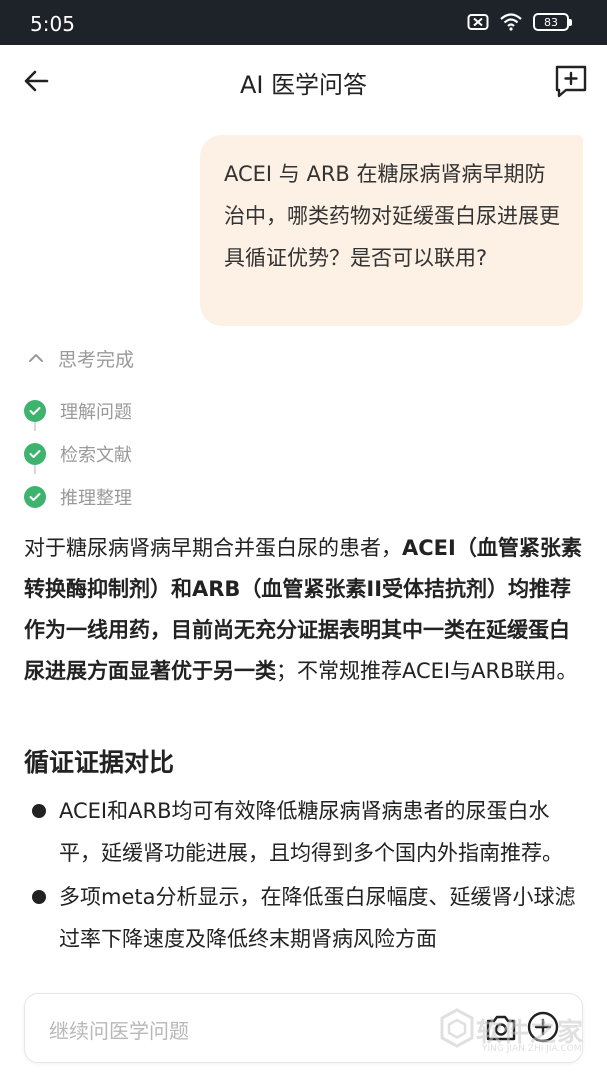 The width and height of the screenshot is (607, 1080). Describe the element at coordinates (96, 412) in the screenshot. I see `thinking-step-label: 理解问题` at that location.